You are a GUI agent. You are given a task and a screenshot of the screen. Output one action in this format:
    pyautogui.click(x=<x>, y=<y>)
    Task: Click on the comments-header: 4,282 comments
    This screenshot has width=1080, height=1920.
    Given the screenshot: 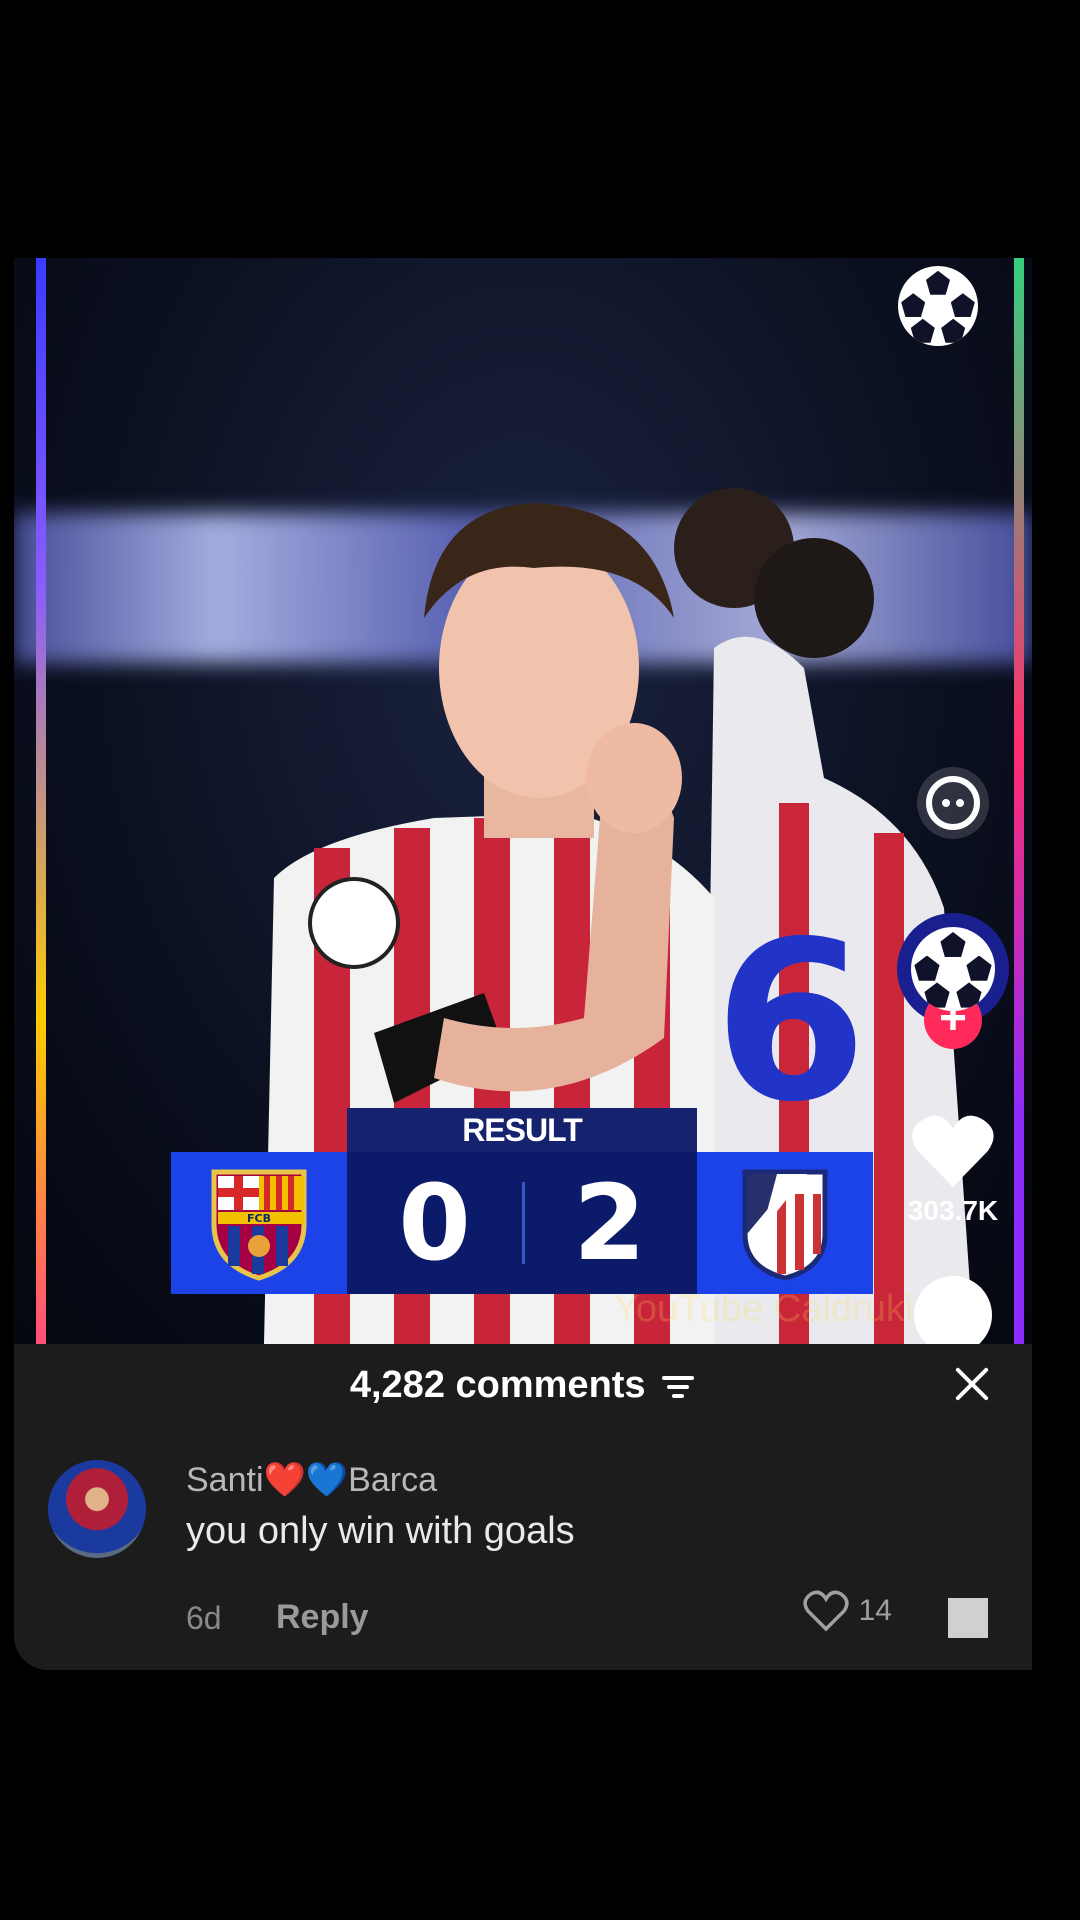 What is the action you would take?
    pyautogui.click(x=523, y=1384)
    